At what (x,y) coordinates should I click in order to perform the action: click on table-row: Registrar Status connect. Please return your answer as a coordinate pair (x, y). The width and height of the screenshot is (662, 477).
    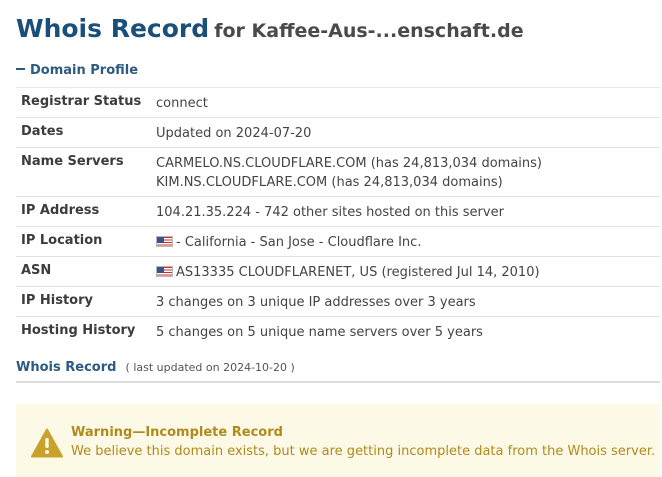
    Looking at the image, I should click on (338, 102).